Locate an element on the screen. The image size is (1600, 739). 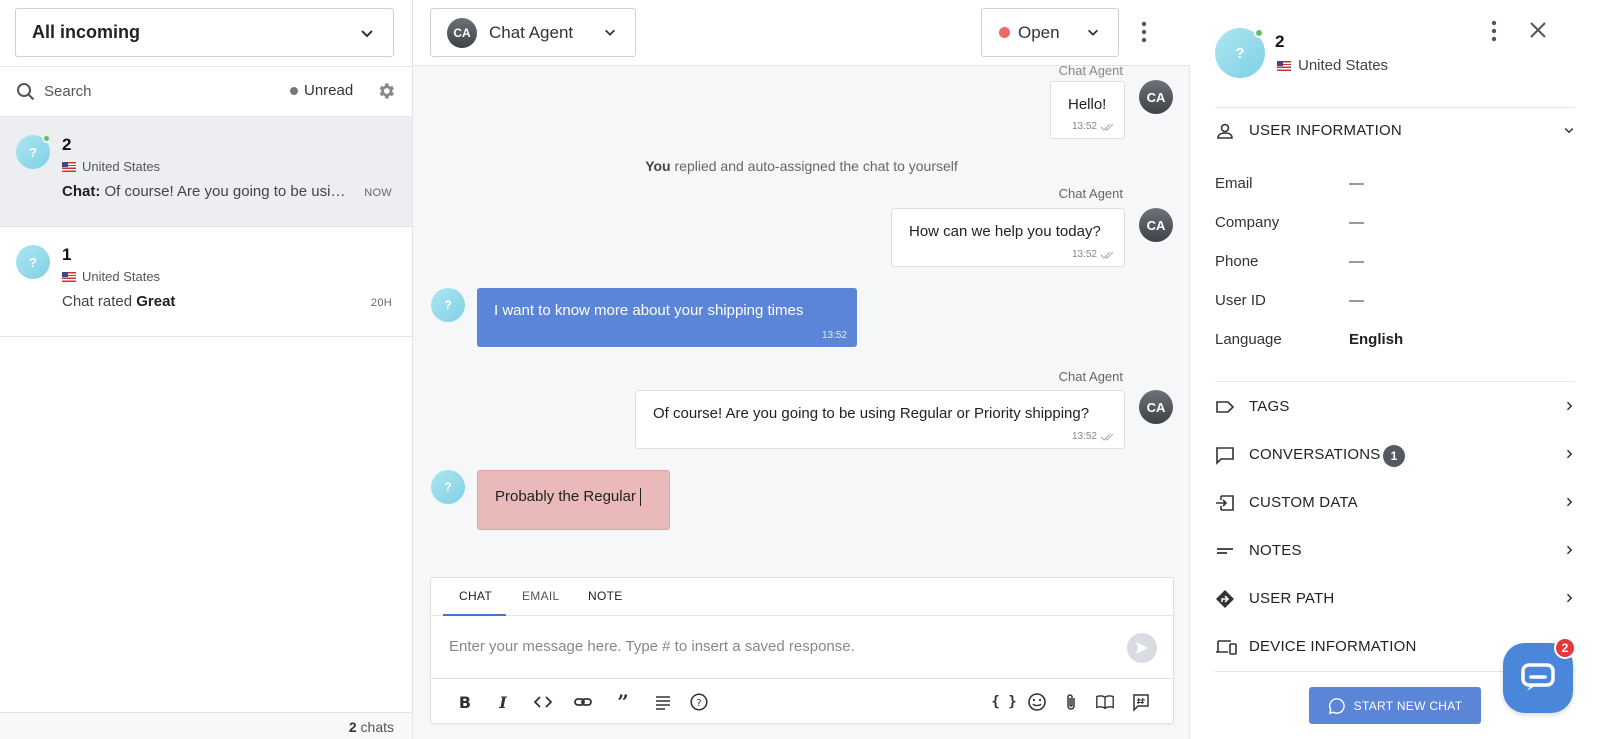
conversation-name: 1 is located at coordinates (67, 254).